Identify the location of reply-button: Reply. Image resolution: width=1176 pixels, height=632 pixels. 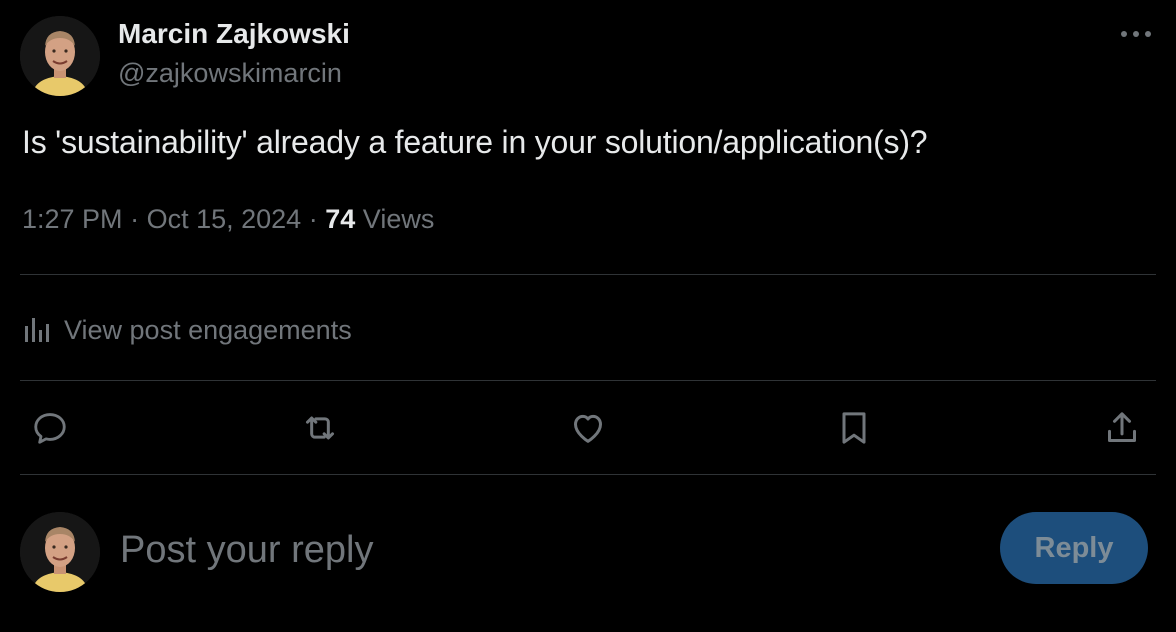
(1074, 548).